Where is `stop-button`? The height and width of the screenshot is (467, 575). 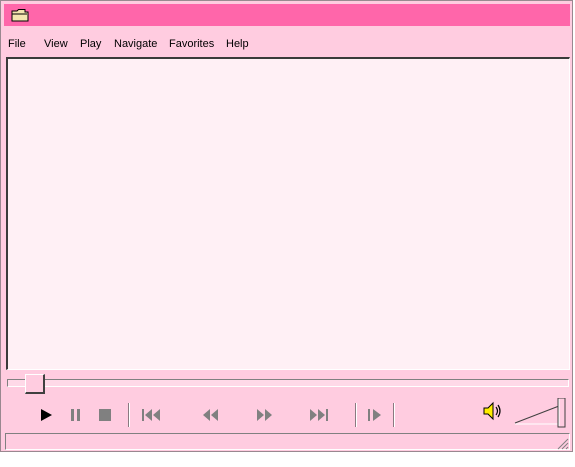 stop-button is located at coordinates (106, 415).